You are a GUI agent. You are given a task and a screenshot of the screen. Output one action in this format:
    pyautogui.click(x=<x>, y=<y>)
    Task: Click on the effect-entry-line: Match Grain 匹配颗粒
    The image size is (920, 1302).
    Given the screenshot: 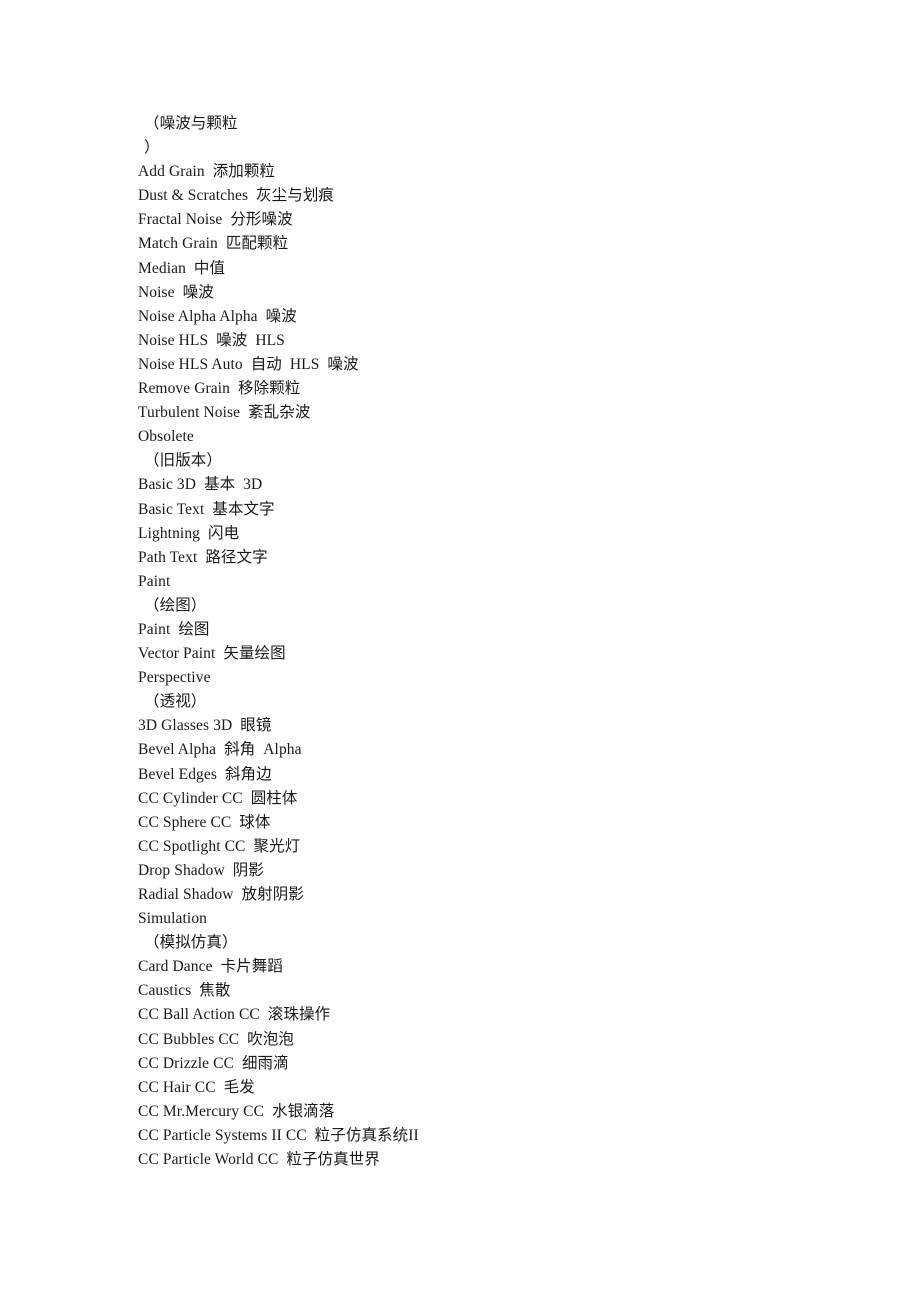 What is the action you would take?
    pyautogui.click(x=213, y=244)
    